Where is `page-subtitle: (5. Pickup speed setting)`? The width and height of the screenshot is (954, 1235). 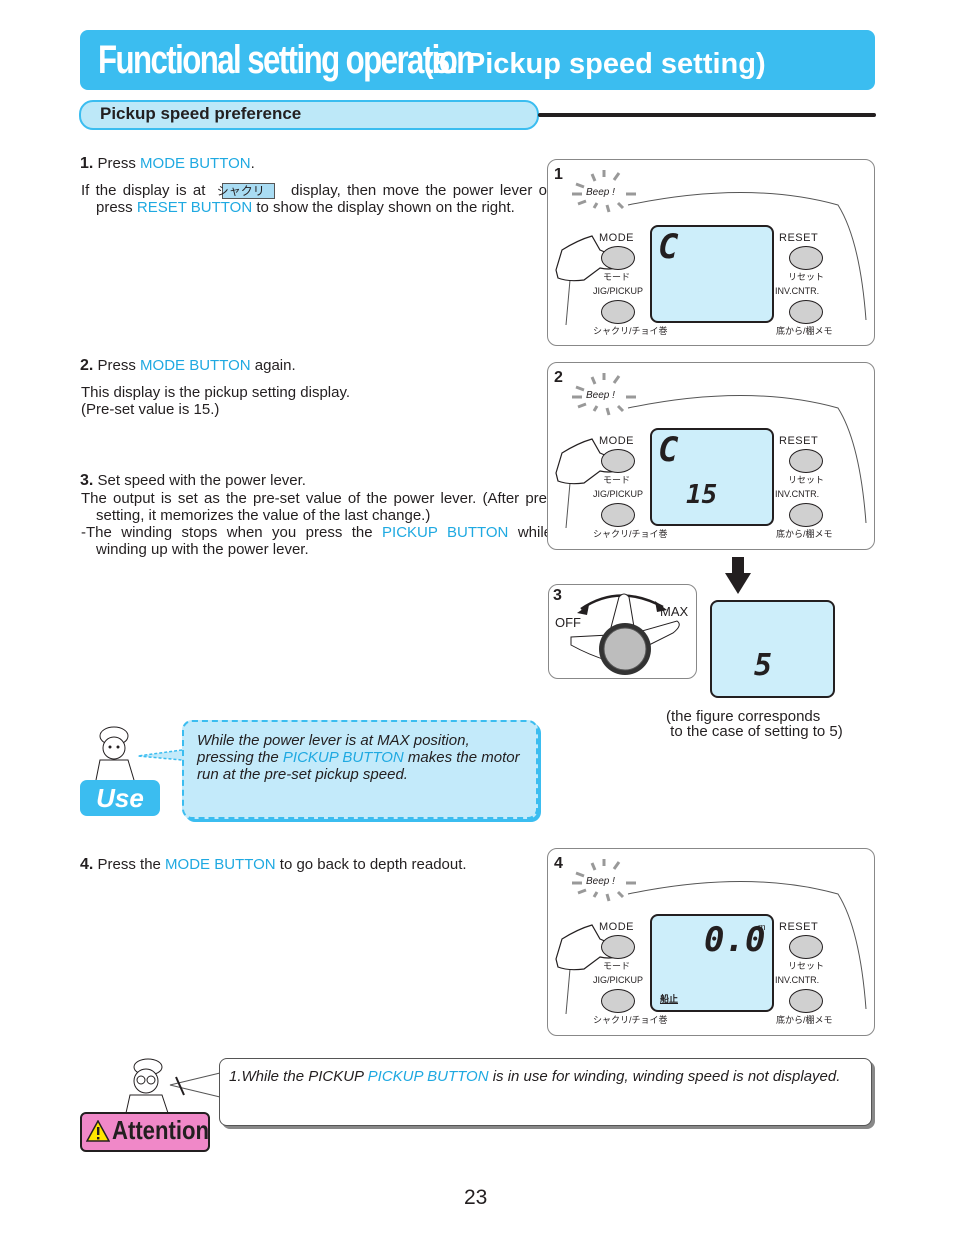 page-subtitle: (5. Pickup speed setting) is located at coordinates (595, 64).